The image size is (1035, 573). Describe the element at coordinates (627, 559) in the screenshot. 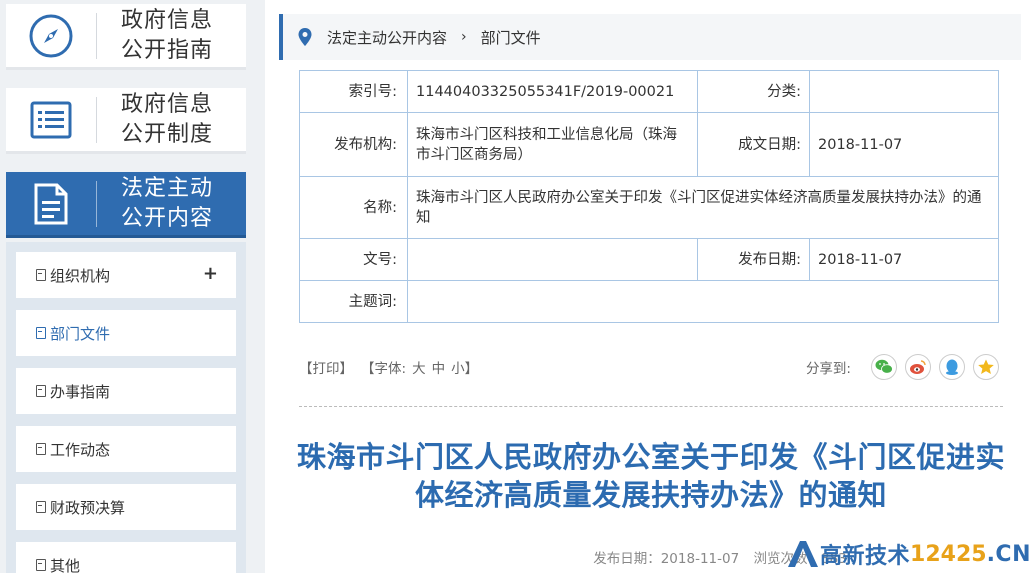

I see `meta-date-label: 发布日期：` at that location.